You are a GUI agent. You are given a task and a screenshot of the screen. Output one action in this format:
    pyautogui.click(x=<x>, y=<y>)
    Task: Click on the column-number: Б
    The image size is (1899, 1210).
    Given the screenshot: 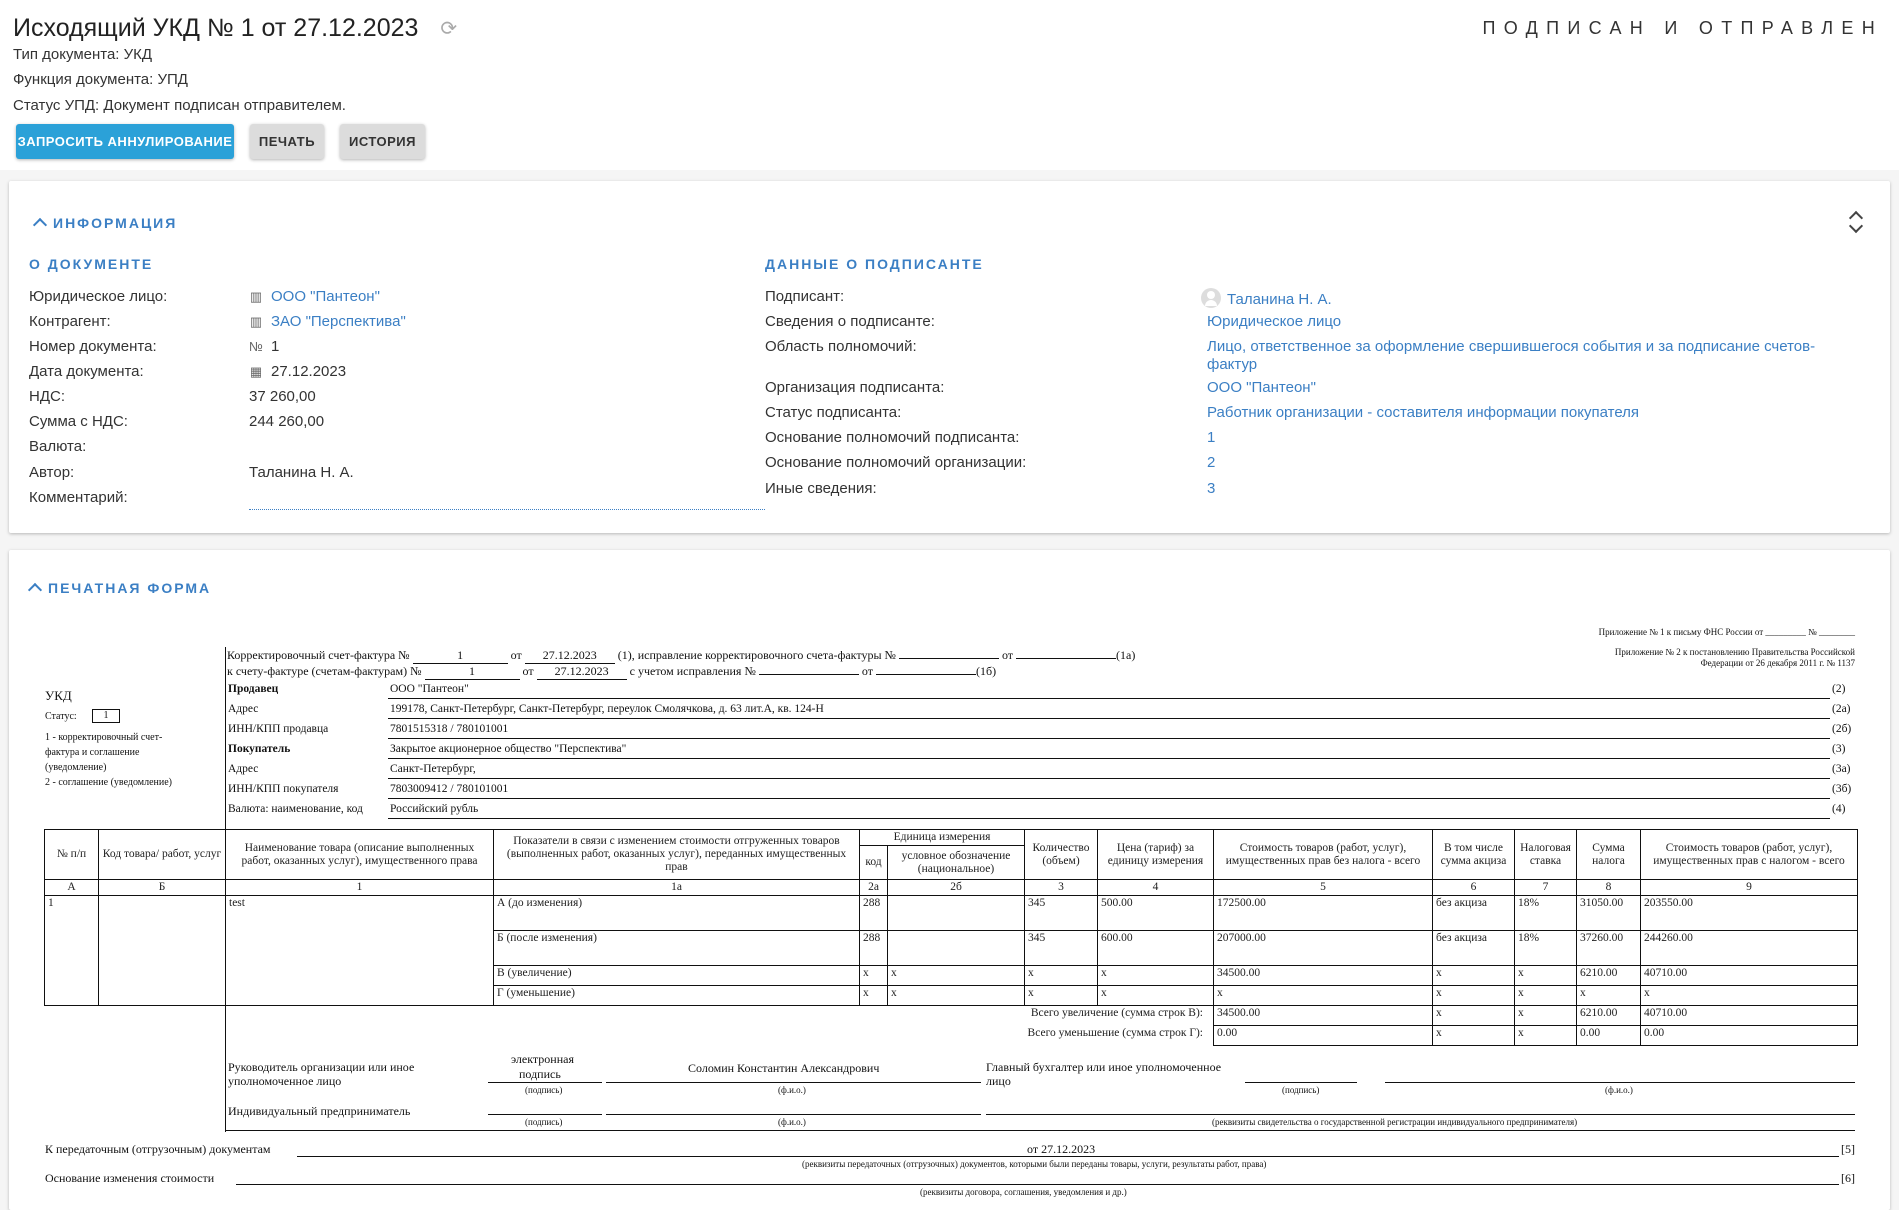 What is the action you would take?
    pyautogui.click(x=162, y=887)
    